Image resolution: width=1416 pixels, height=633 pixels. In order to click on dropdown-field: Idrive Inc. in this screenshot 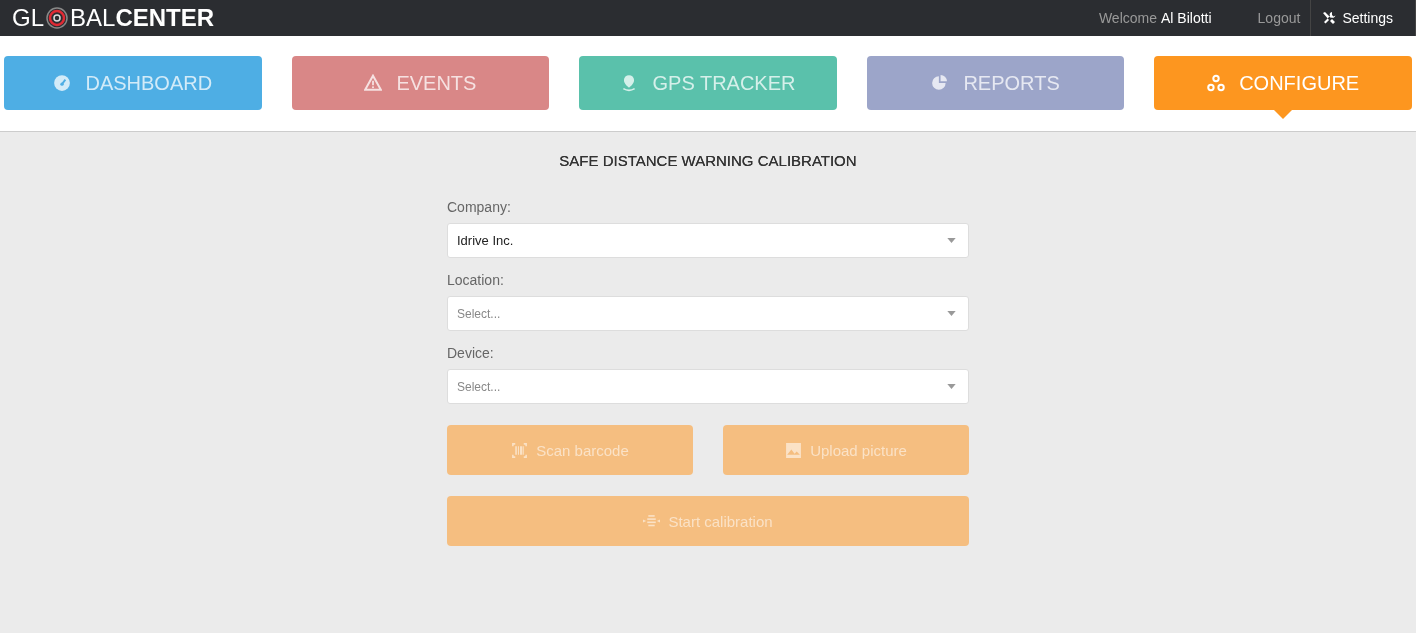, I will do `click(708, 240)`.